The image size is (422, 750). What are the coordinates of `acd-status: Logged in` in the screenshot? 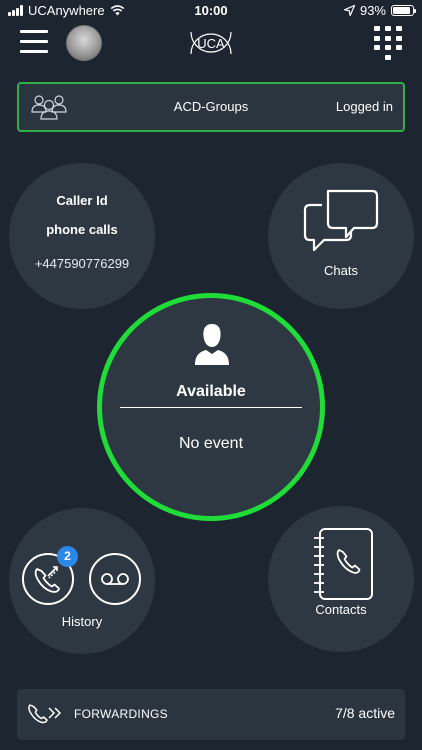 It's located at (364, 106).